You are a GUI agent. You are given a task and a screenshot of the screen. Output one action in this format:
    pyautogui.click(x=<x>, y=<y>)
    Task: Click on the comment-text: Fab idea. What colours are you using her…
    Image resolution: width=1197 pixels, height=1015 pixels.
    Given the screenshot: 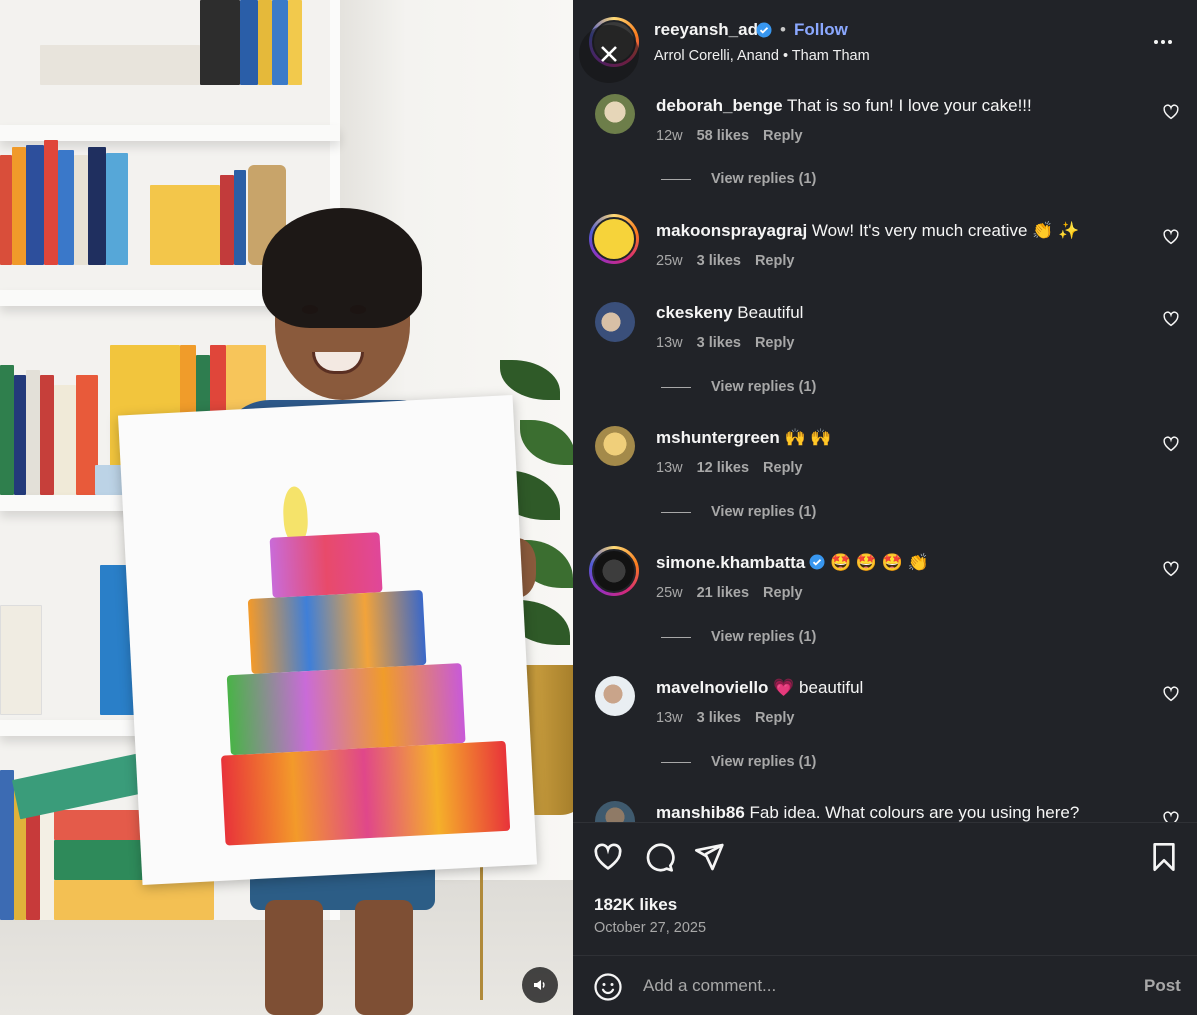 What is the action you would take?
    pyautogui.click(x=912, y=812)
    